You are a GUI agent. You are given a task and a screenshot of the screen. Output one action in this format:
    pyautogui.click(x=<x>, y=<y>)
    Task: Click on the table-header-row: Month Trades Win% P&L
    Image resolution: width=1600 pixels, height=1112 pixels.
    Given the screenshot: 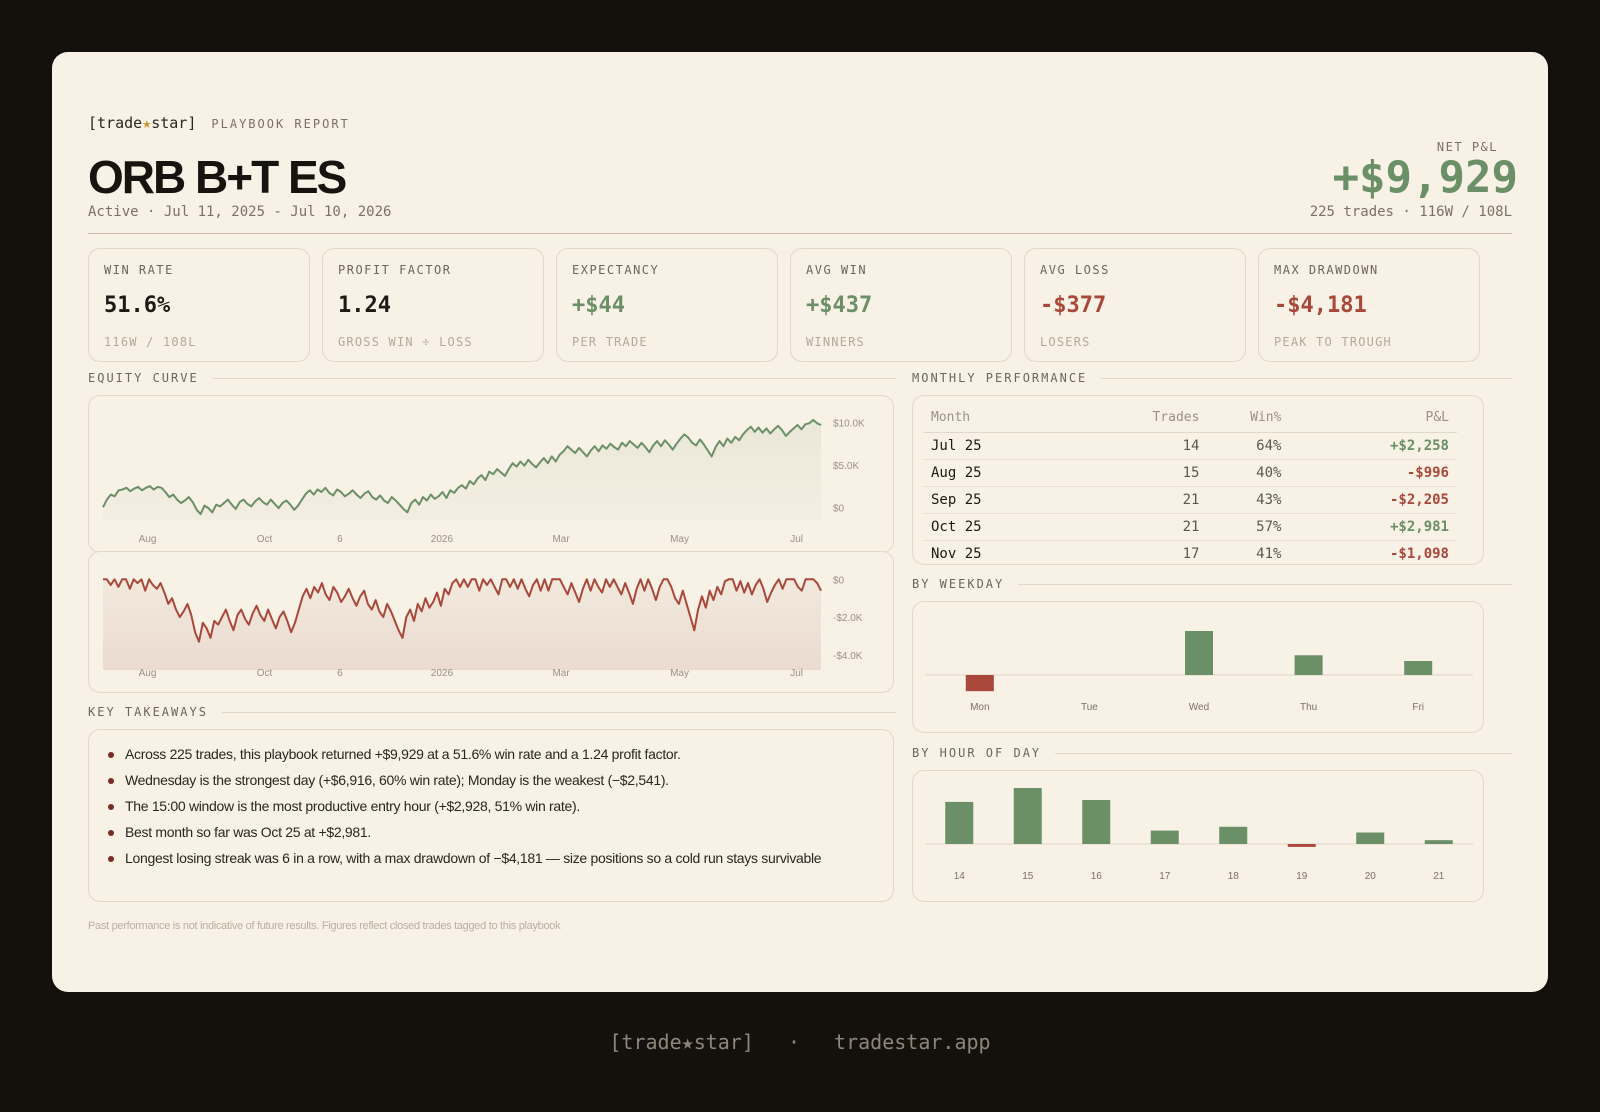 What is the action you would take?
    pyautogui.click(x=1190, y=418)
    